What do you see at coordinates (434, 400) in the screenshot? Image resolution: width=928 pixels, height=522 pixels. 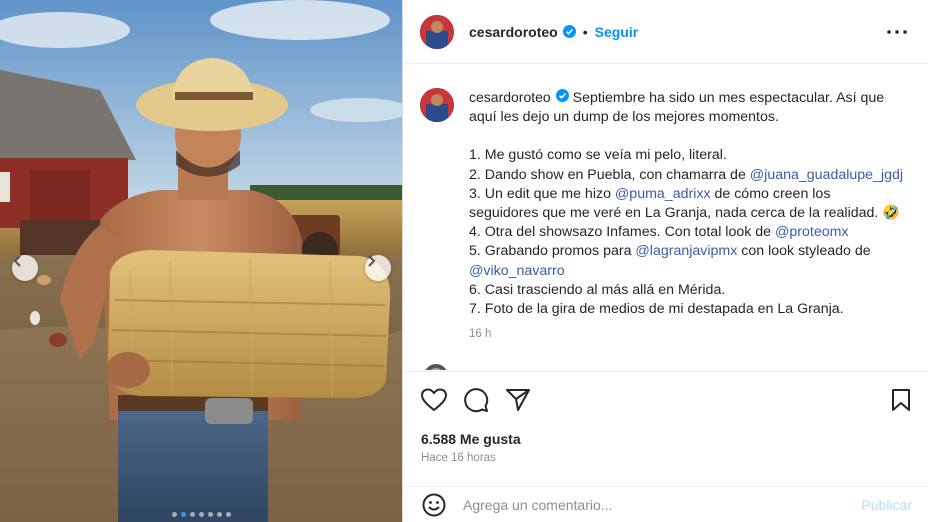 I see `heart-icon` at bounding box center [434, 400].